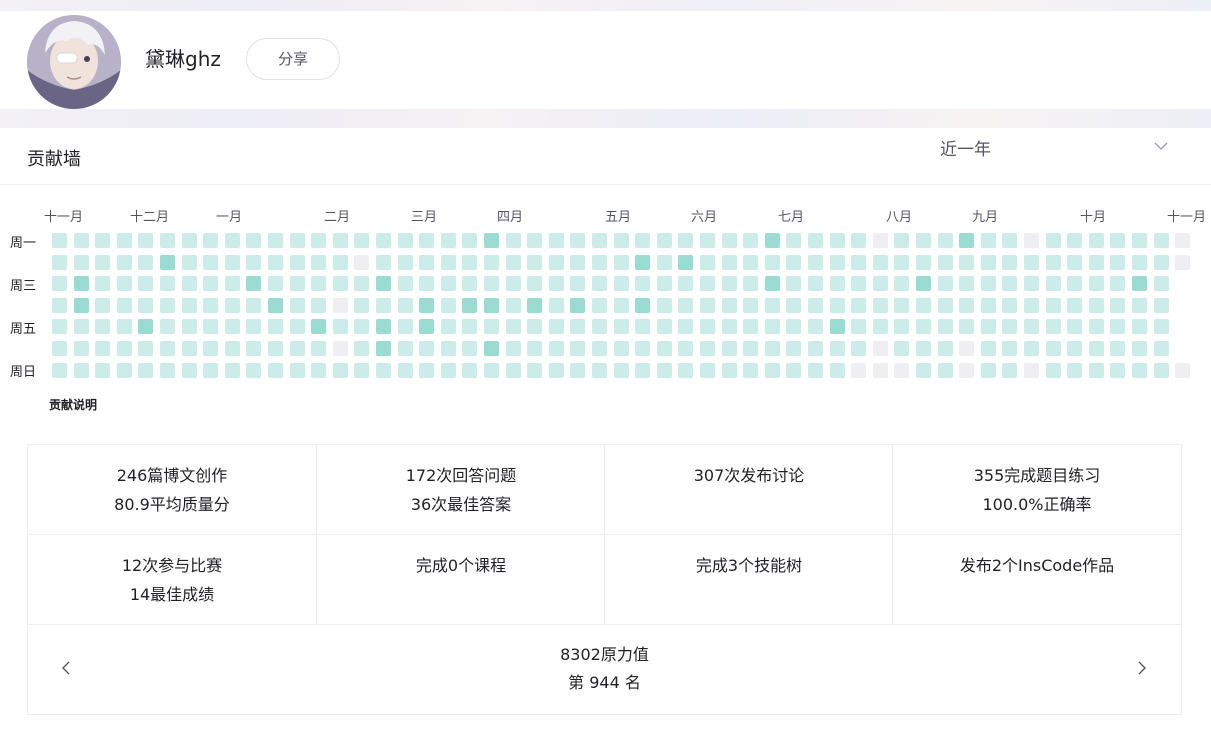  I want to click on stat-exercises: 355完成题目练习 100.0%正确率, so click(1037, 490).